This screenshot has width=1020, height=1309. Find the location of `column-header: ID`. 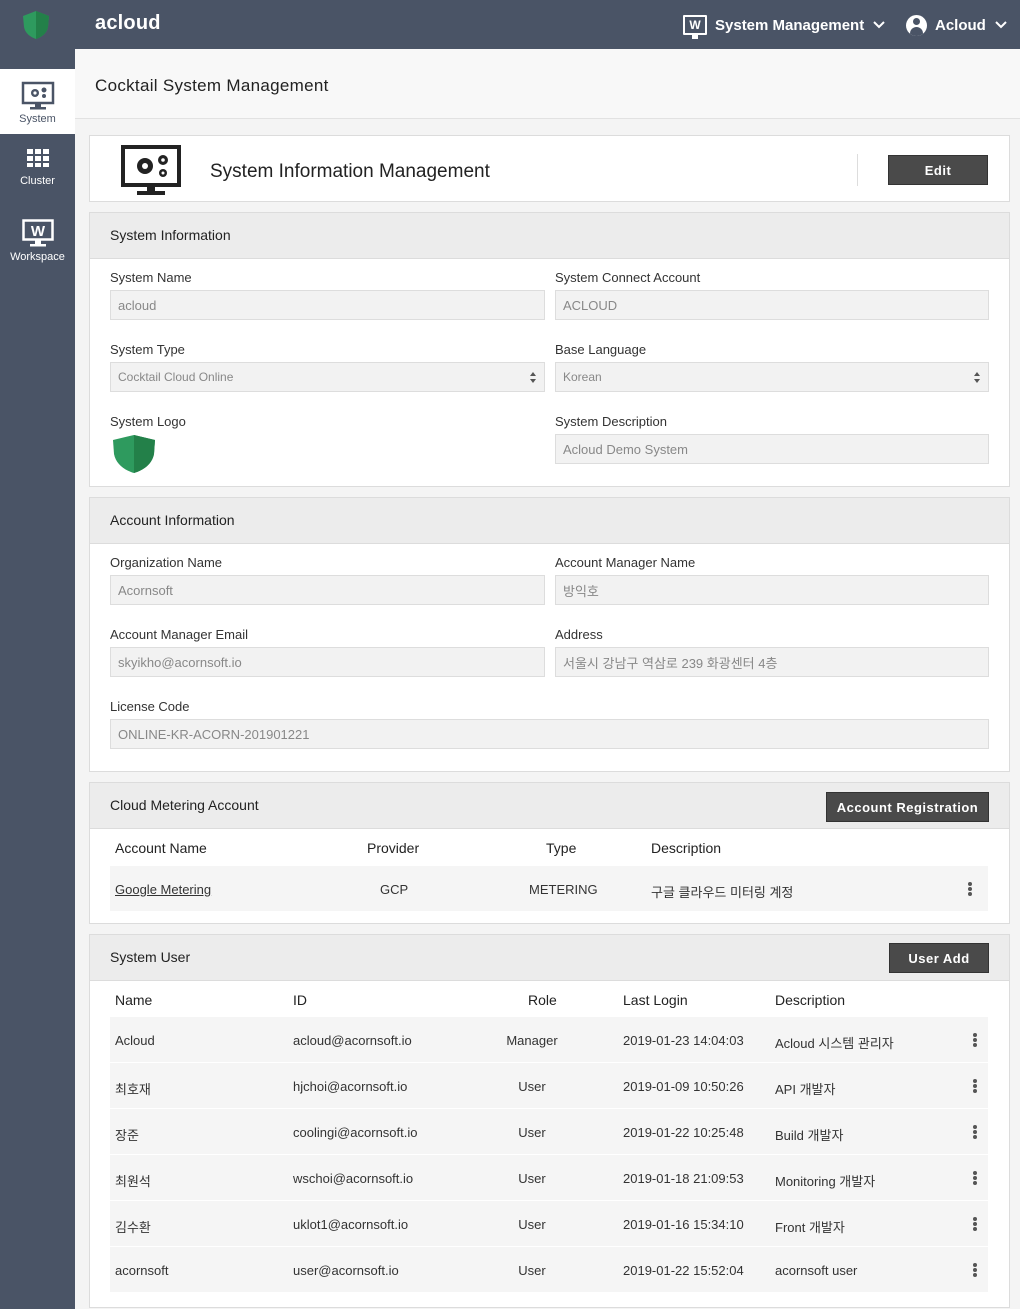

column-header: ID is located at coordinates (300, 1000).